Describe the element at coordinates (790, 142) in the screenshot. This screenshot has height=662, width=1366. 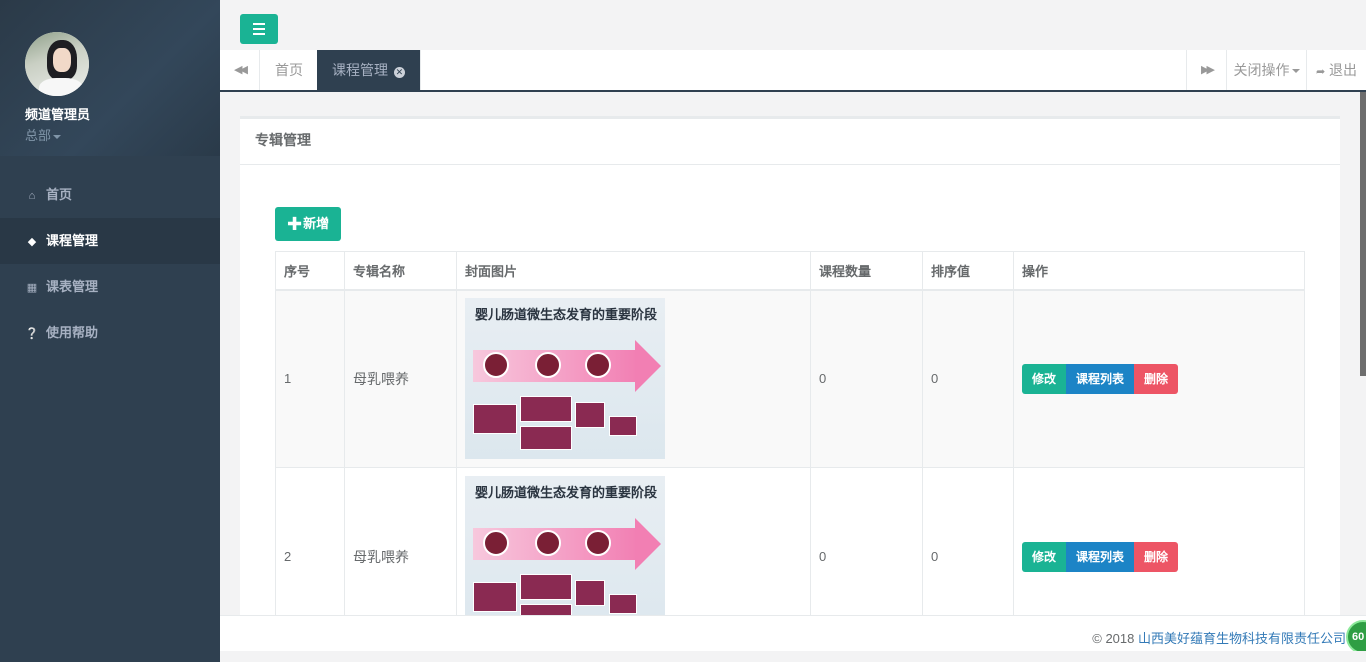
I see `panel-title: 专辑管理` at that location.